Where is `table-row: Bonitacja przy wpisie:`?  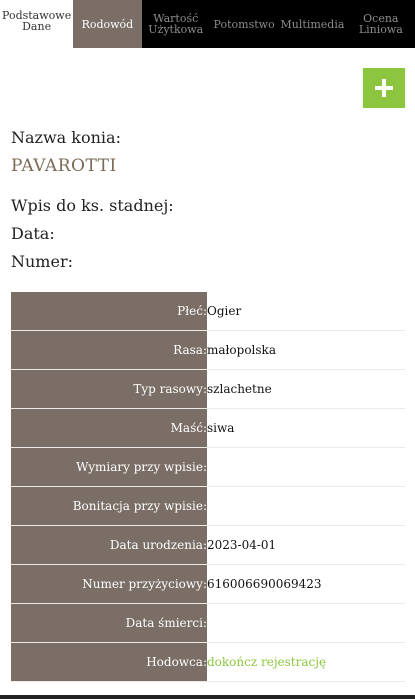
table-row: Bonitacja przy wpisie: is located at coordinates (208, 506).